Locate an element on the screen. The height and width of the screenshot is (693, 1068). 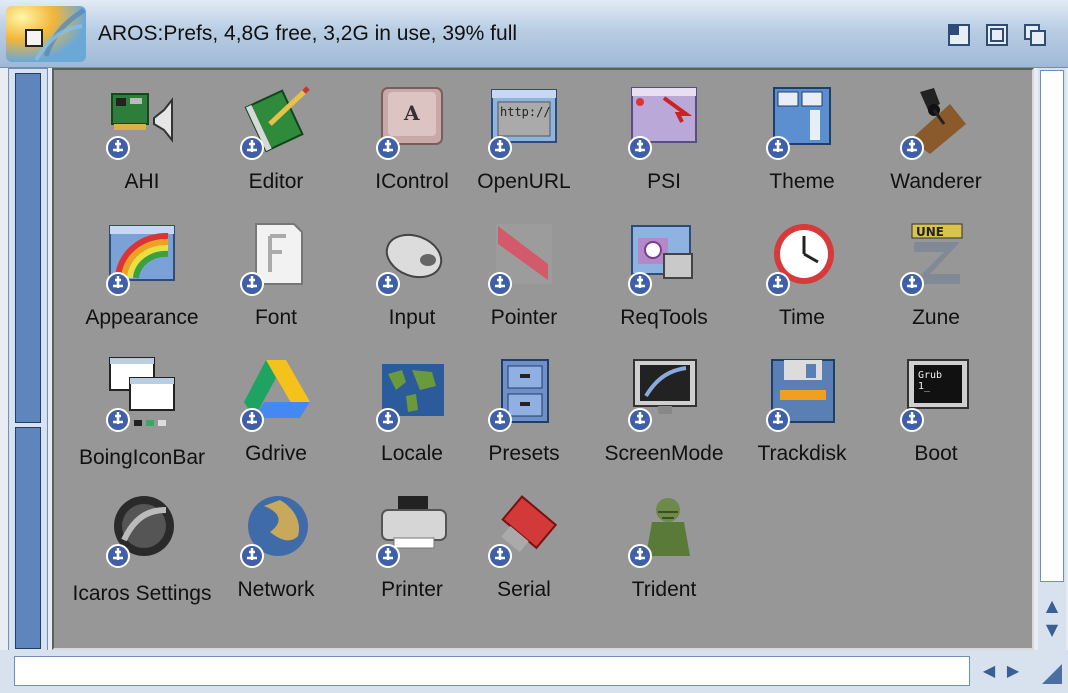
icon-theme: Theme is located at coordinates (802, 147).